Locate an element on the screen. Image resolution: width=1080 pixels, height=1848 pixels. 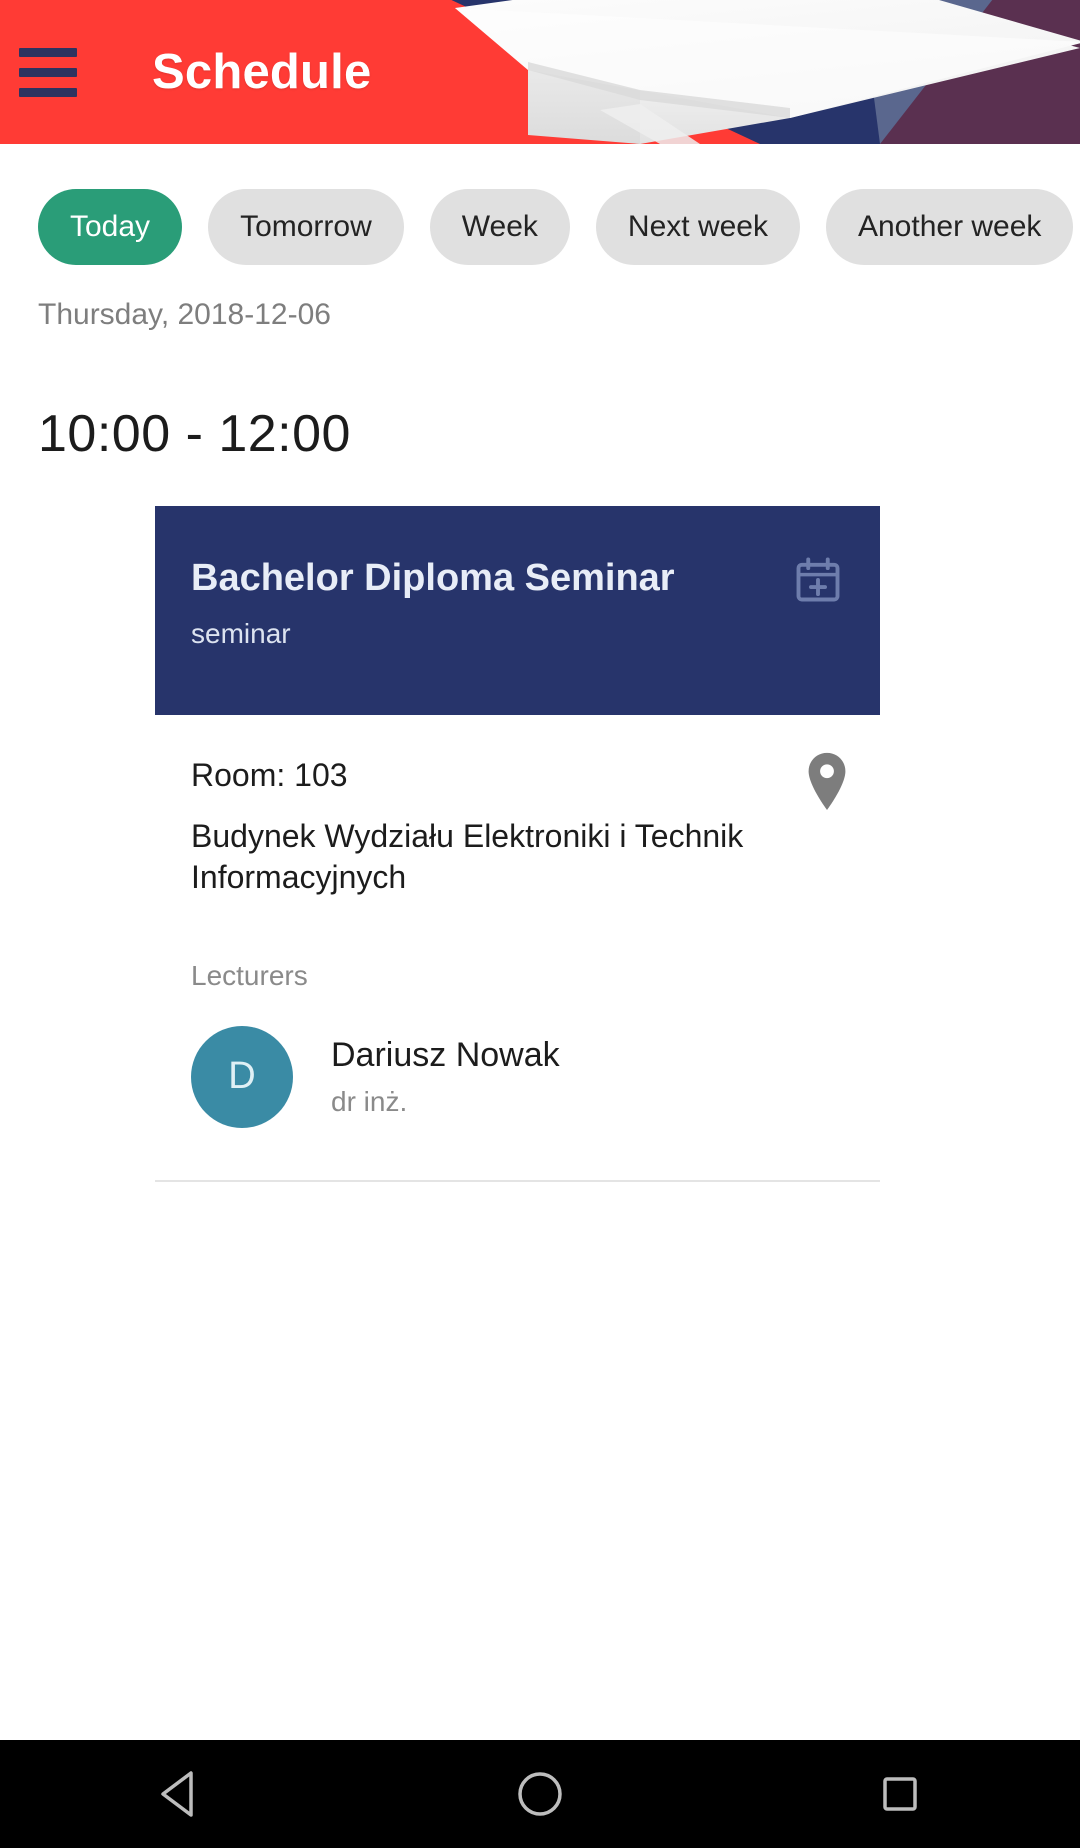
android-navigation-bar is located at coordinates (540, 1794).